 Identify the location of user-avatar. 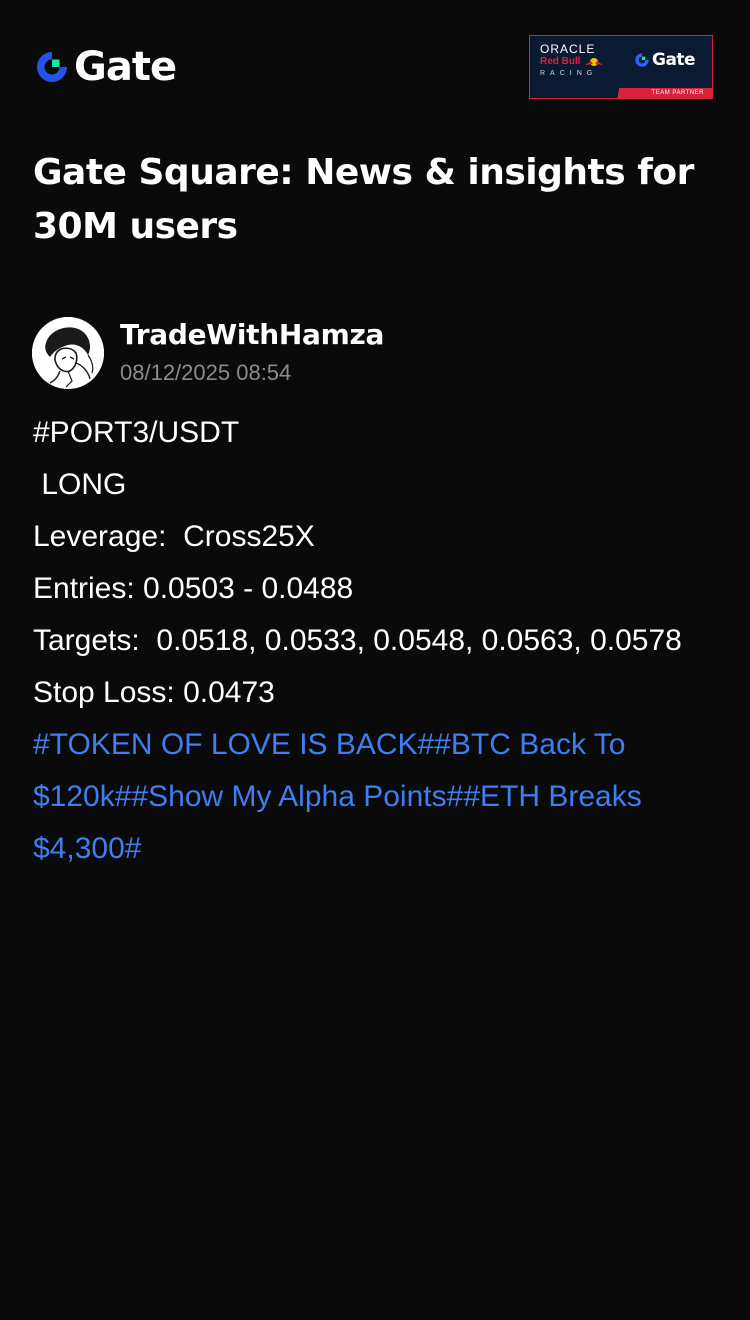
(68, 353).